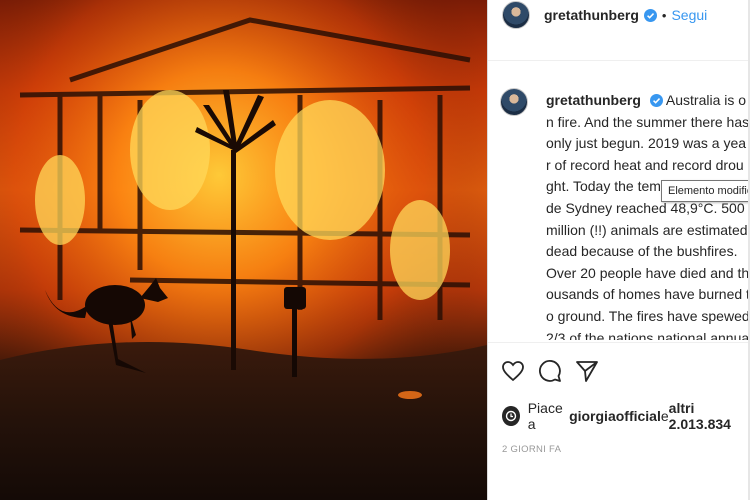  What do you see at coordinates (689, 15) in the screenshot?
I see `follow-button: Segui` at bounding box center [689, 15].